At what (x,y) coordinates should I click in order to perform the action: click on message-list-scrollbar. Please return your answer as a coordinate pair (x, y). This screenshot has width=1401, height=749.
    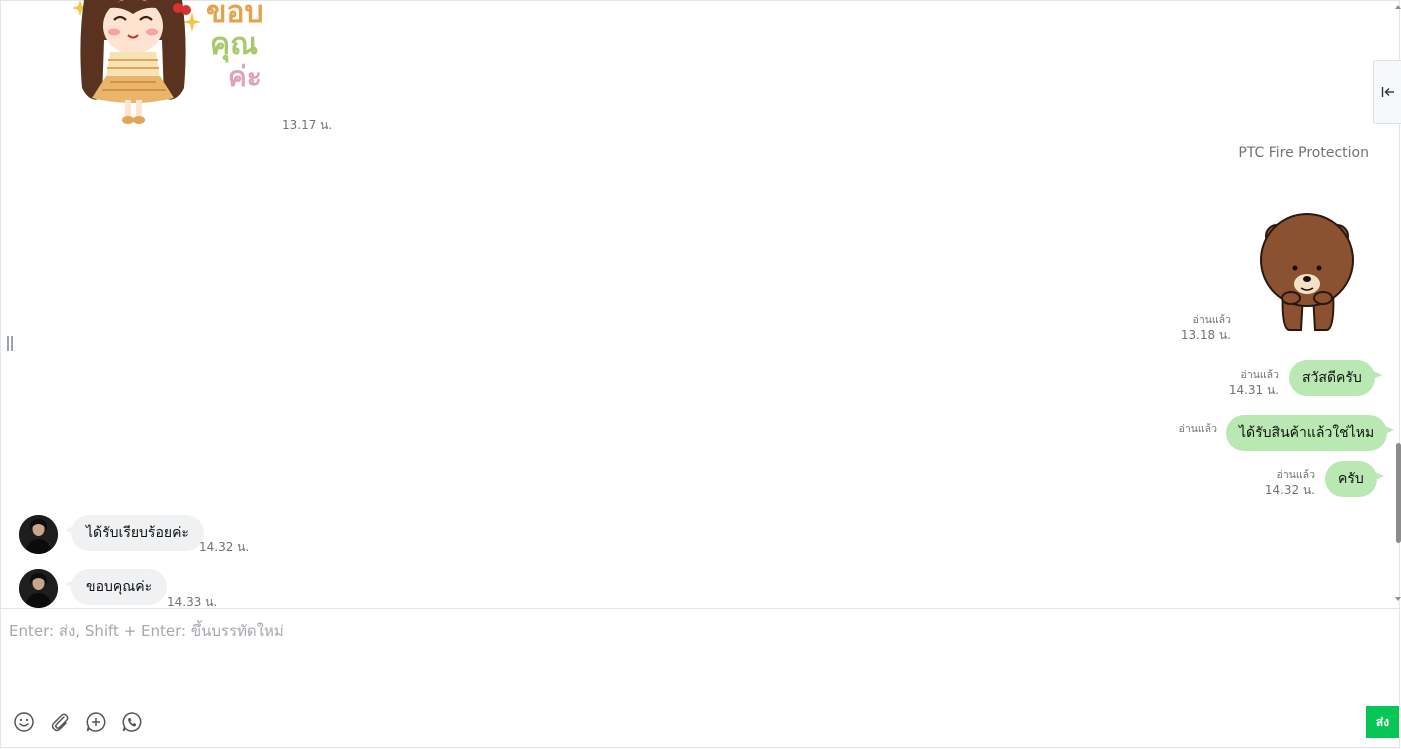
    Looking at the image, I should click on (1398, 304).